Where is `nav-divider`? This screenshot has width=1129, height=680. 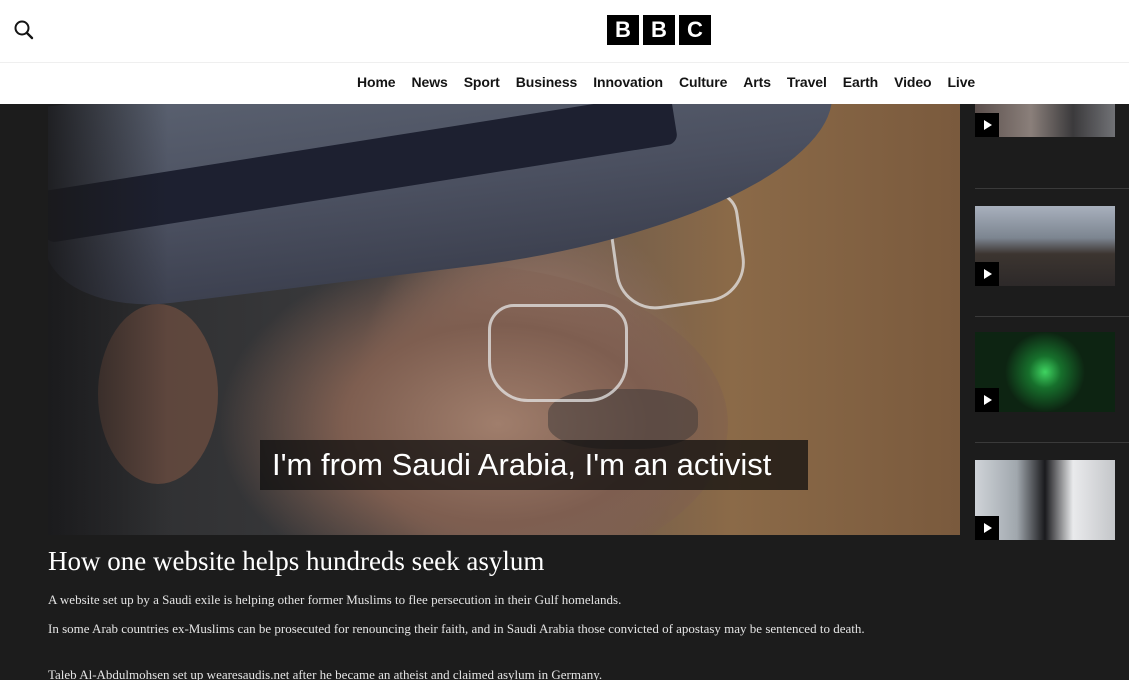 nav-divider is located at coordinates (564, 62).